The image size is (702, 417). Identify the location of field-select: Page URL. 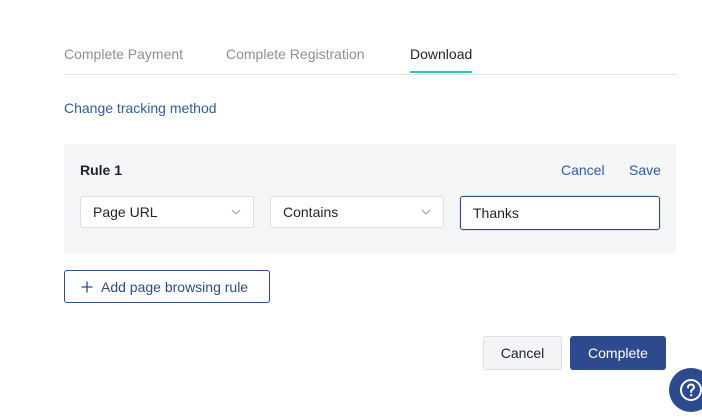
(167, 212).